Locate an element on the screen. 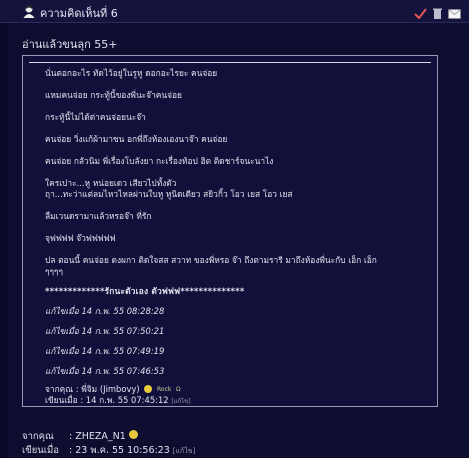  trash-icon is located at coordinates (437, 12).